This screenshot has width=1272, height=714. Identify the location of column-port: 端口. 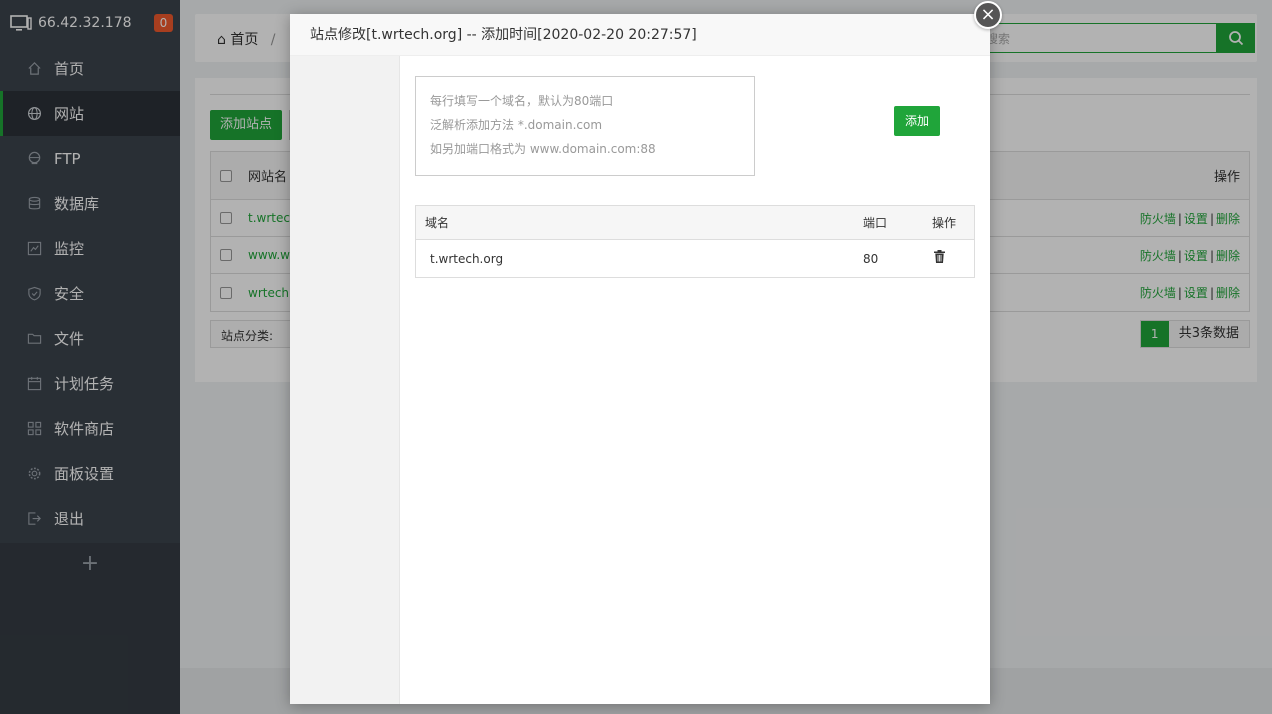
(875, 223).